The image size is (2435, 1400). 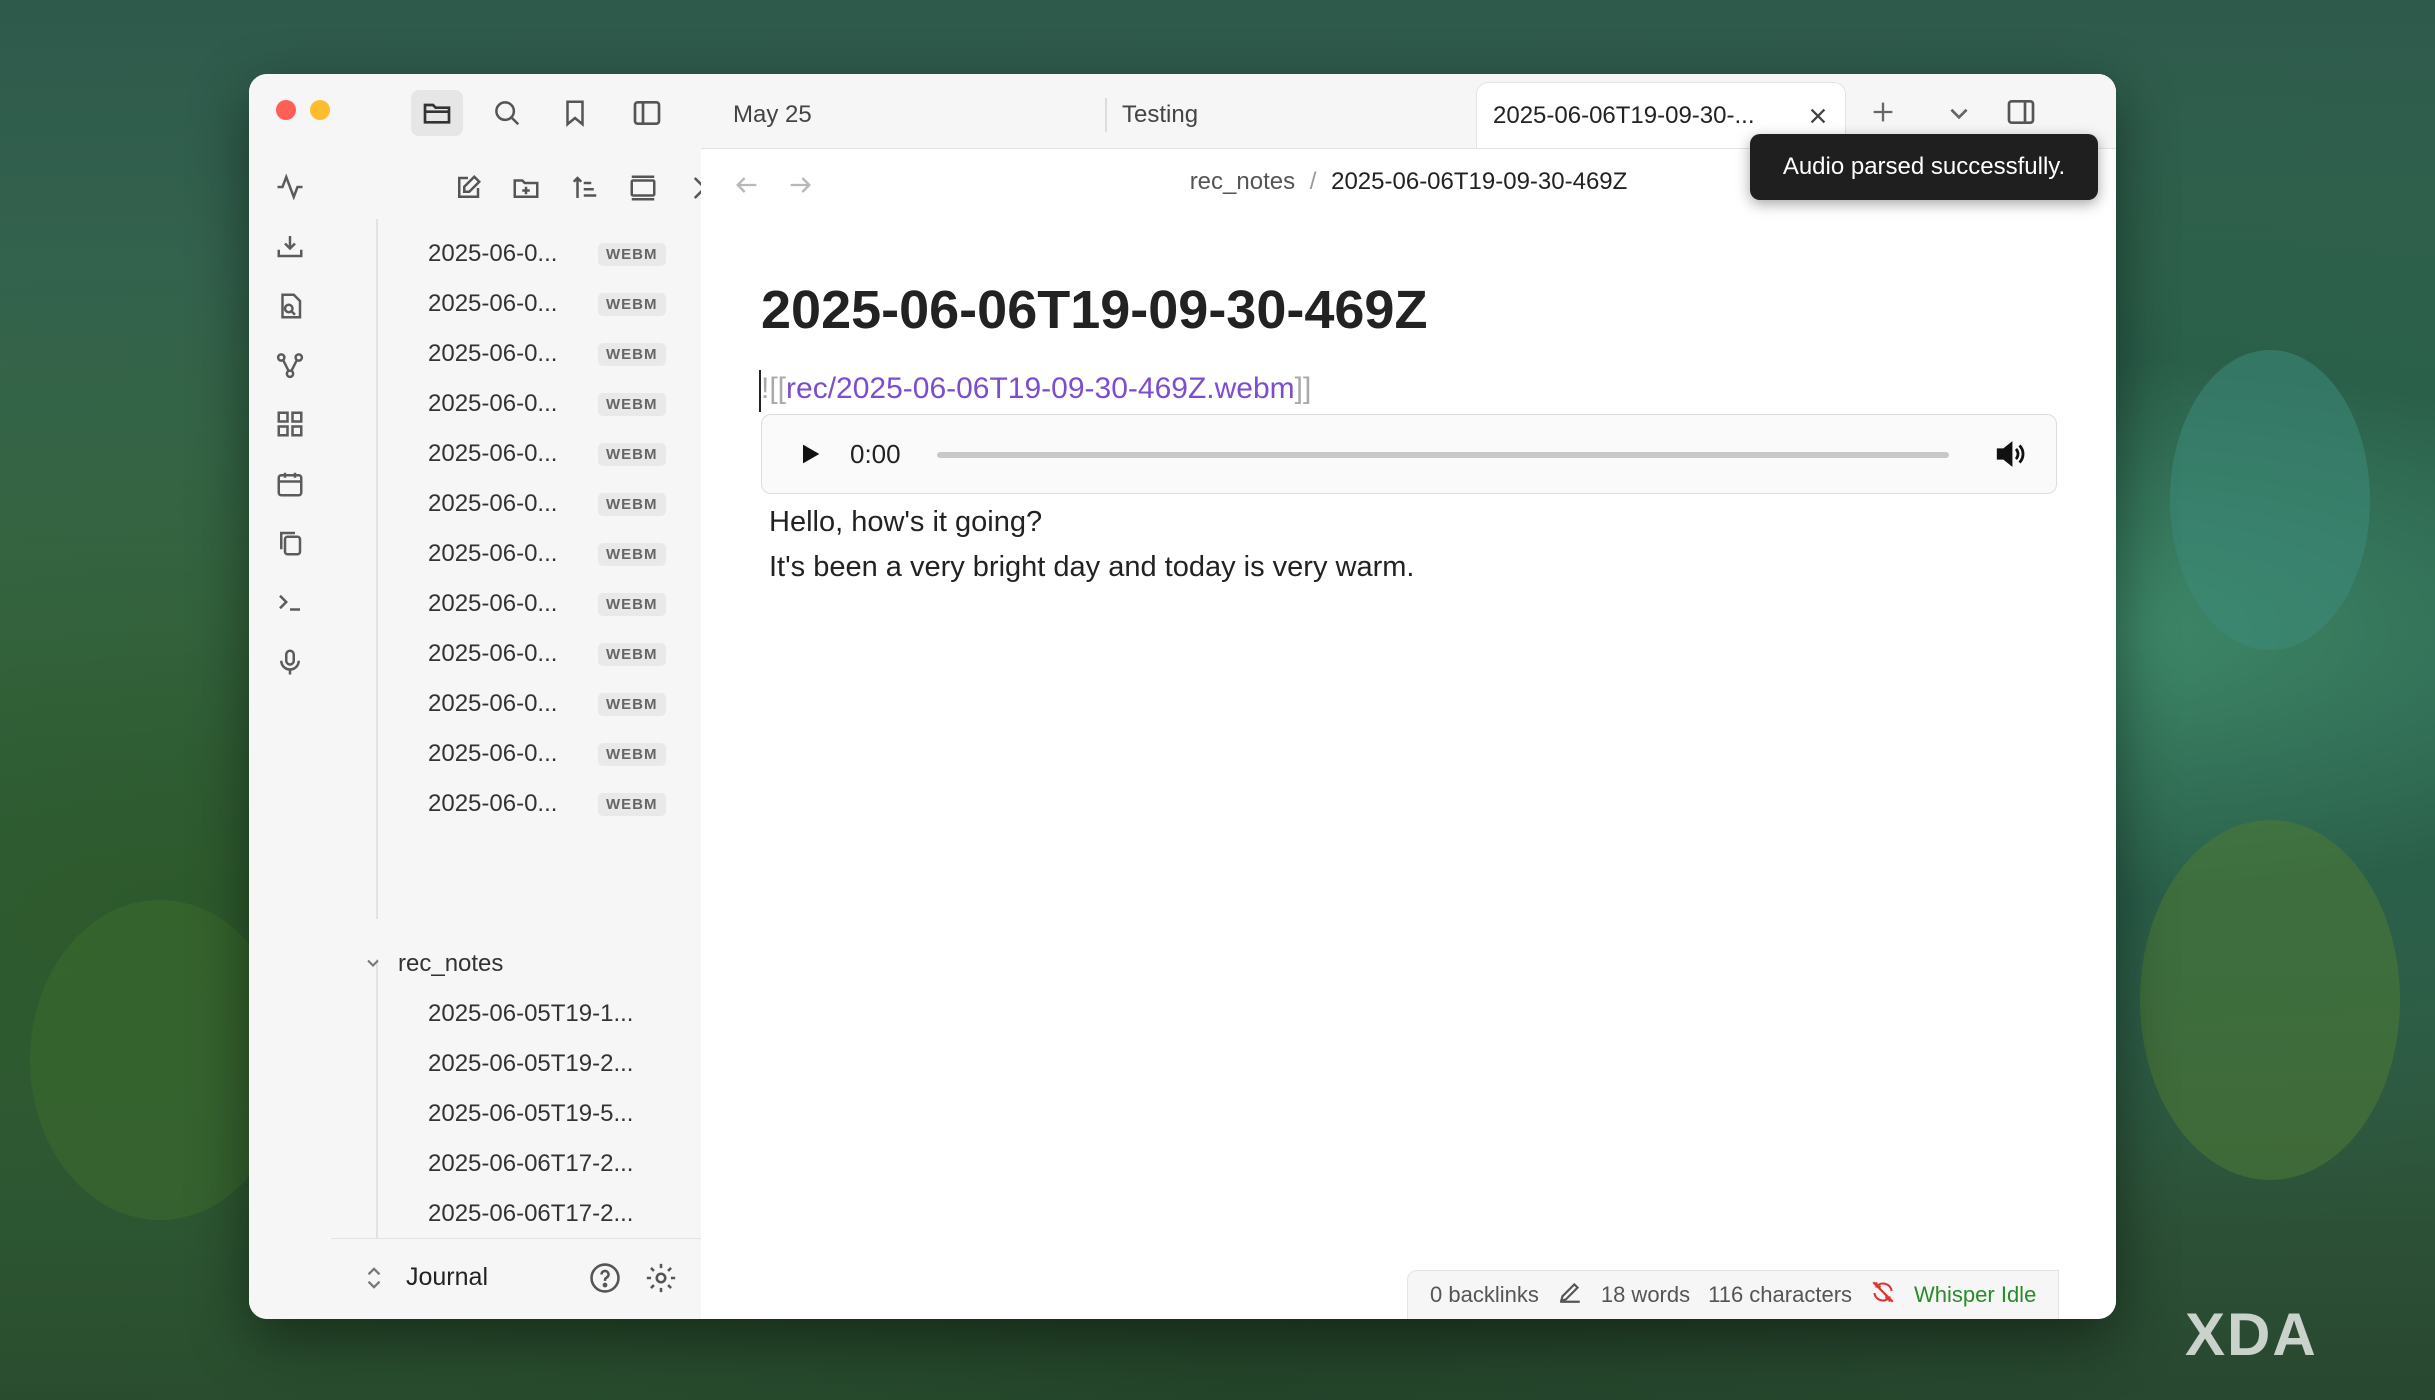 I want to click on vault-switch-icon, so click(x=374, y=1280).